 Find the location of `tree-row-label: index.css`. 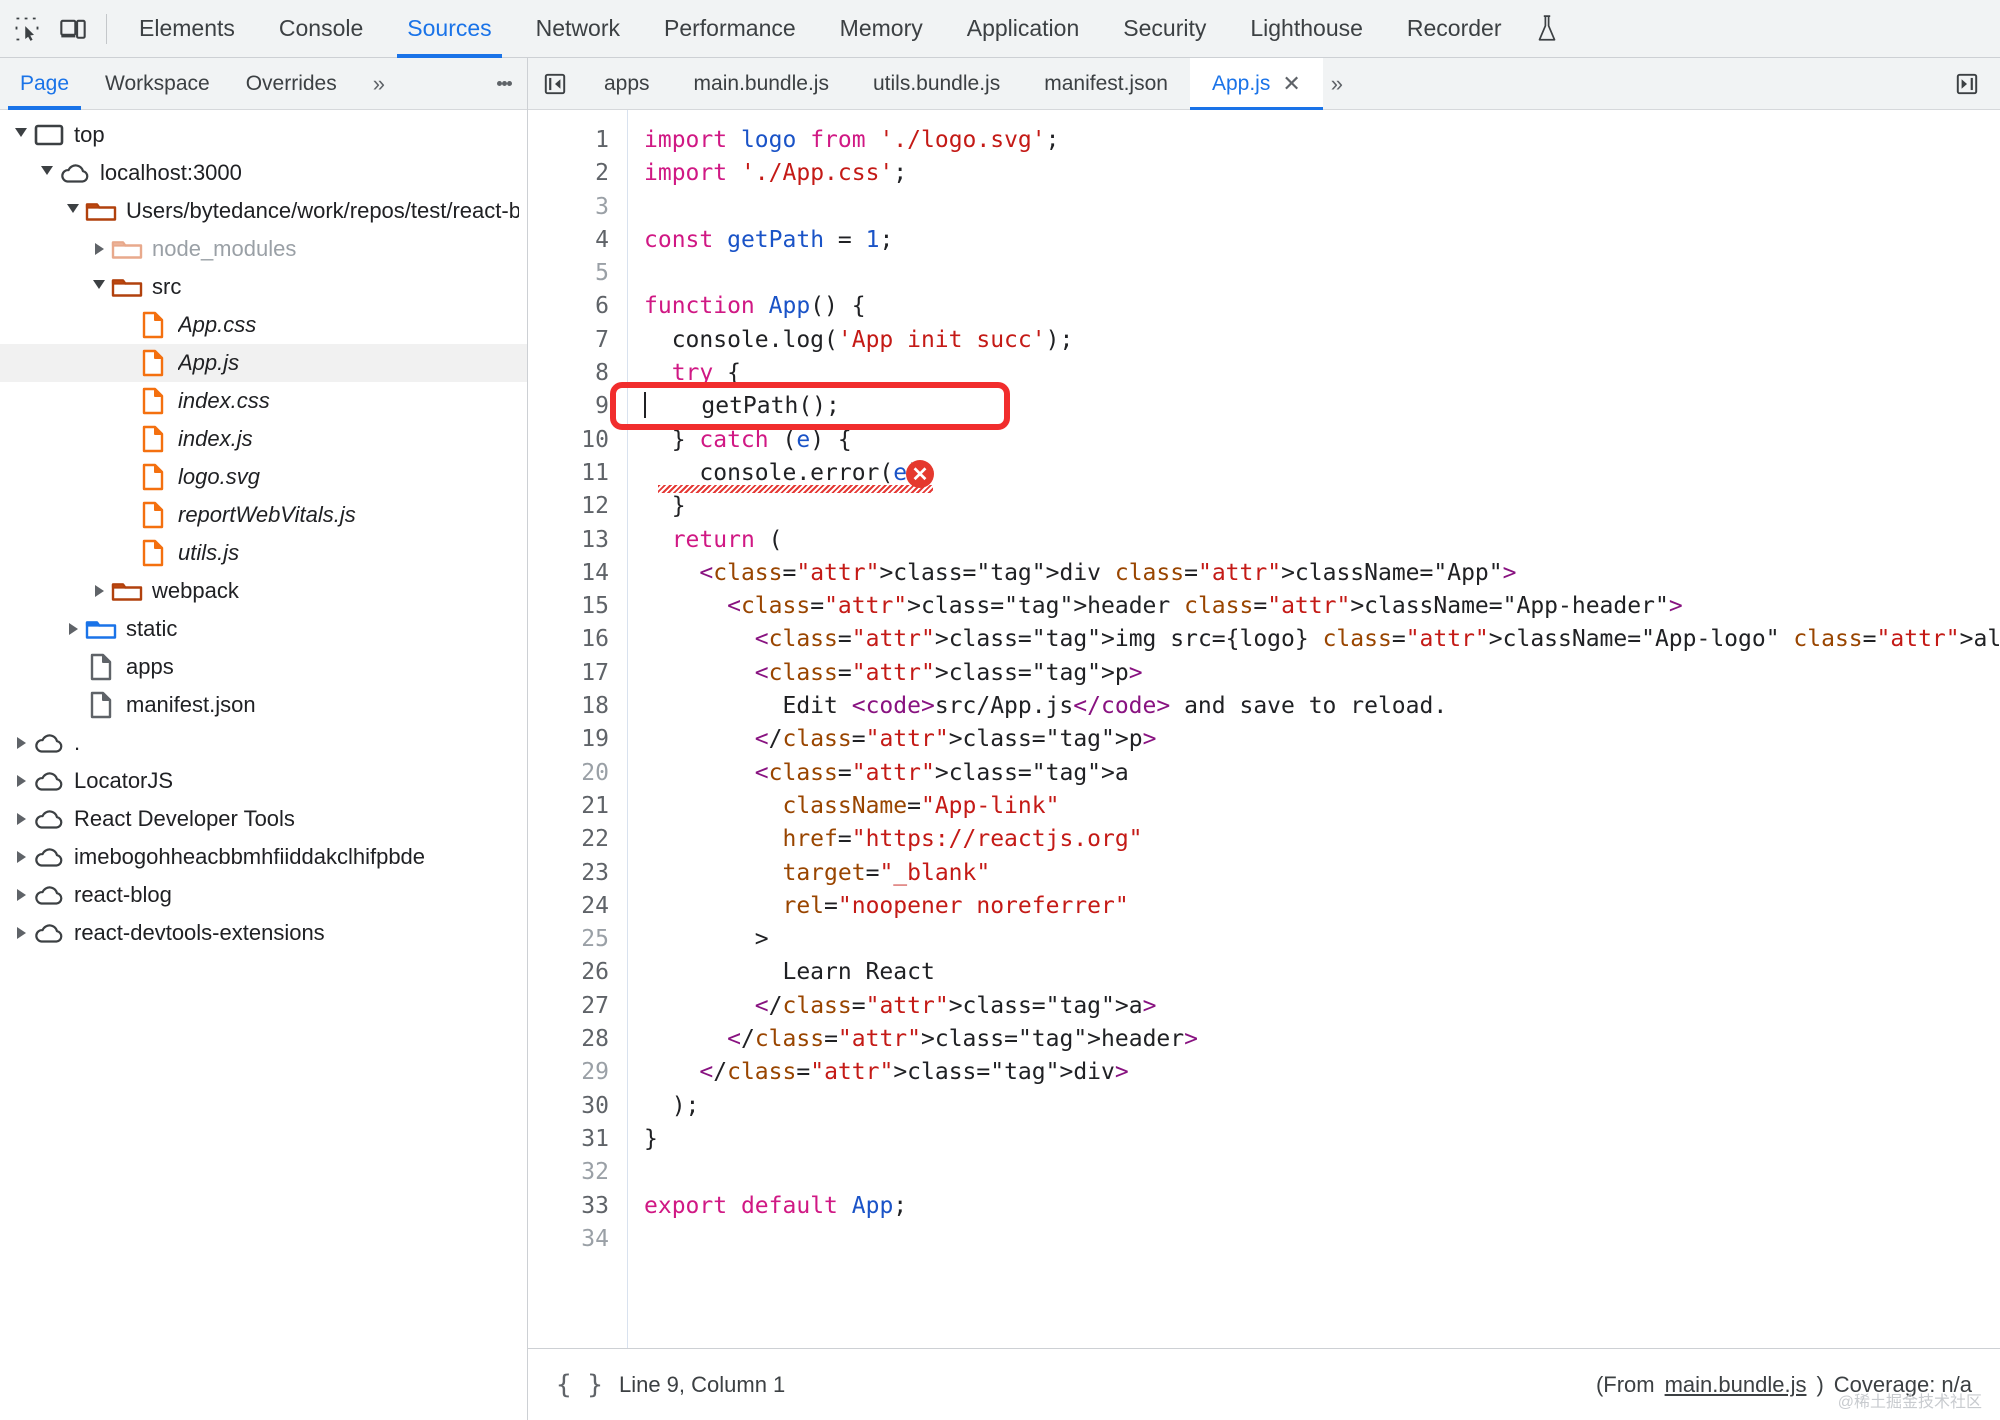

tree-row-label: index.css is located at coordinates (224, 400).